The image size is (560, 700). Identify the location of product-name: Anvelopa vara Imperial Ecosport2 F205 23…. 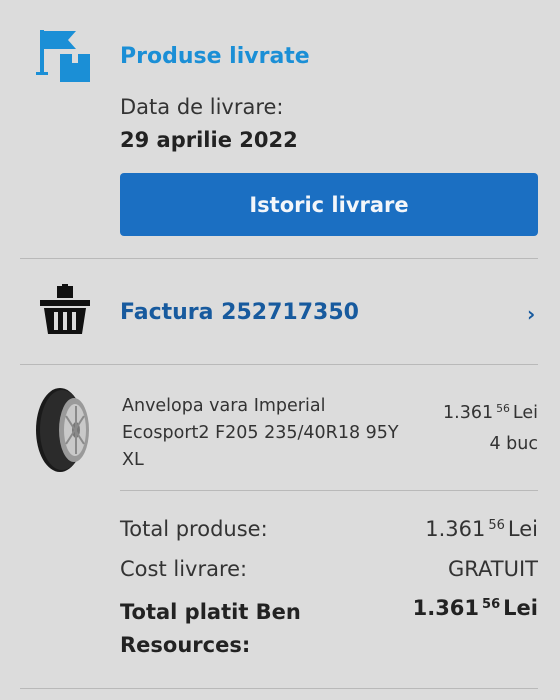
(267, 433).